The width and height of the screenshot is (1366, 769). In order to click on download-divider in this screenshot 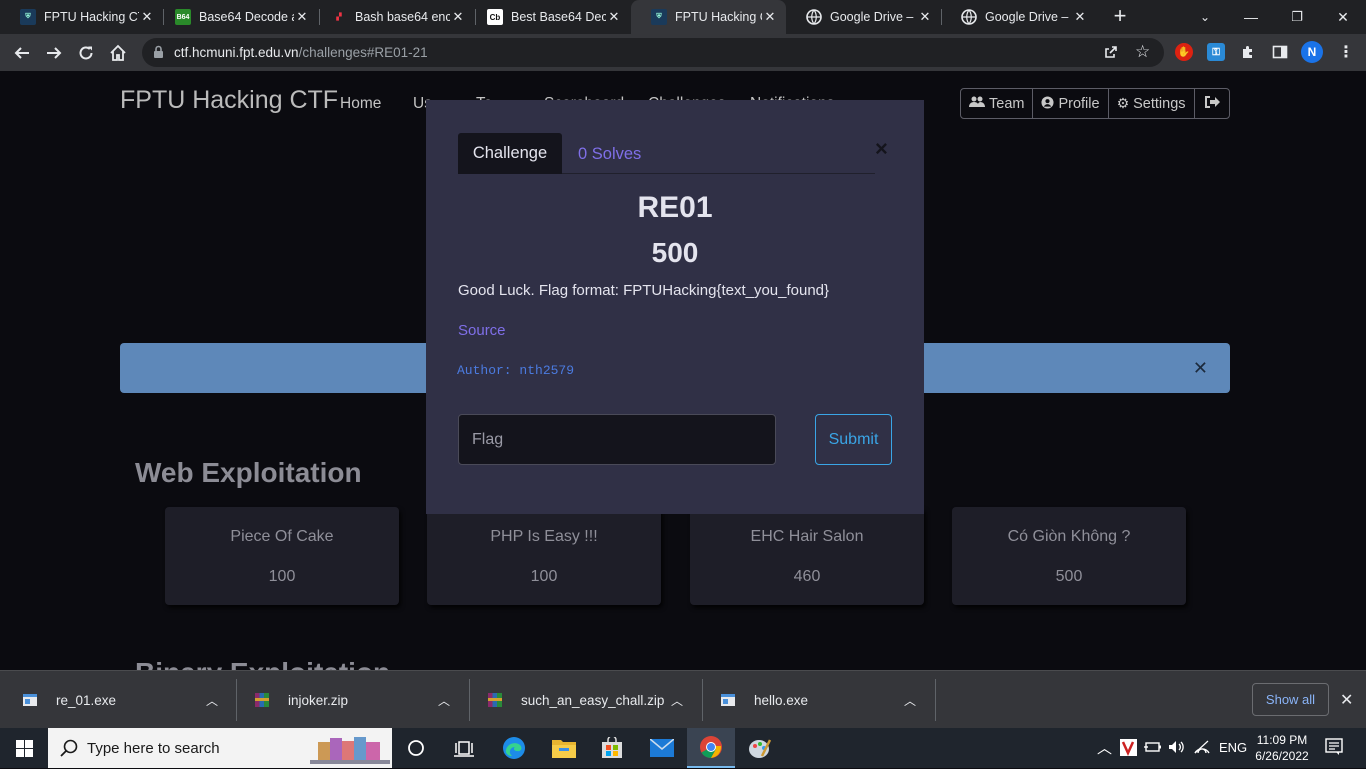, I will do `click(702, 700)`.